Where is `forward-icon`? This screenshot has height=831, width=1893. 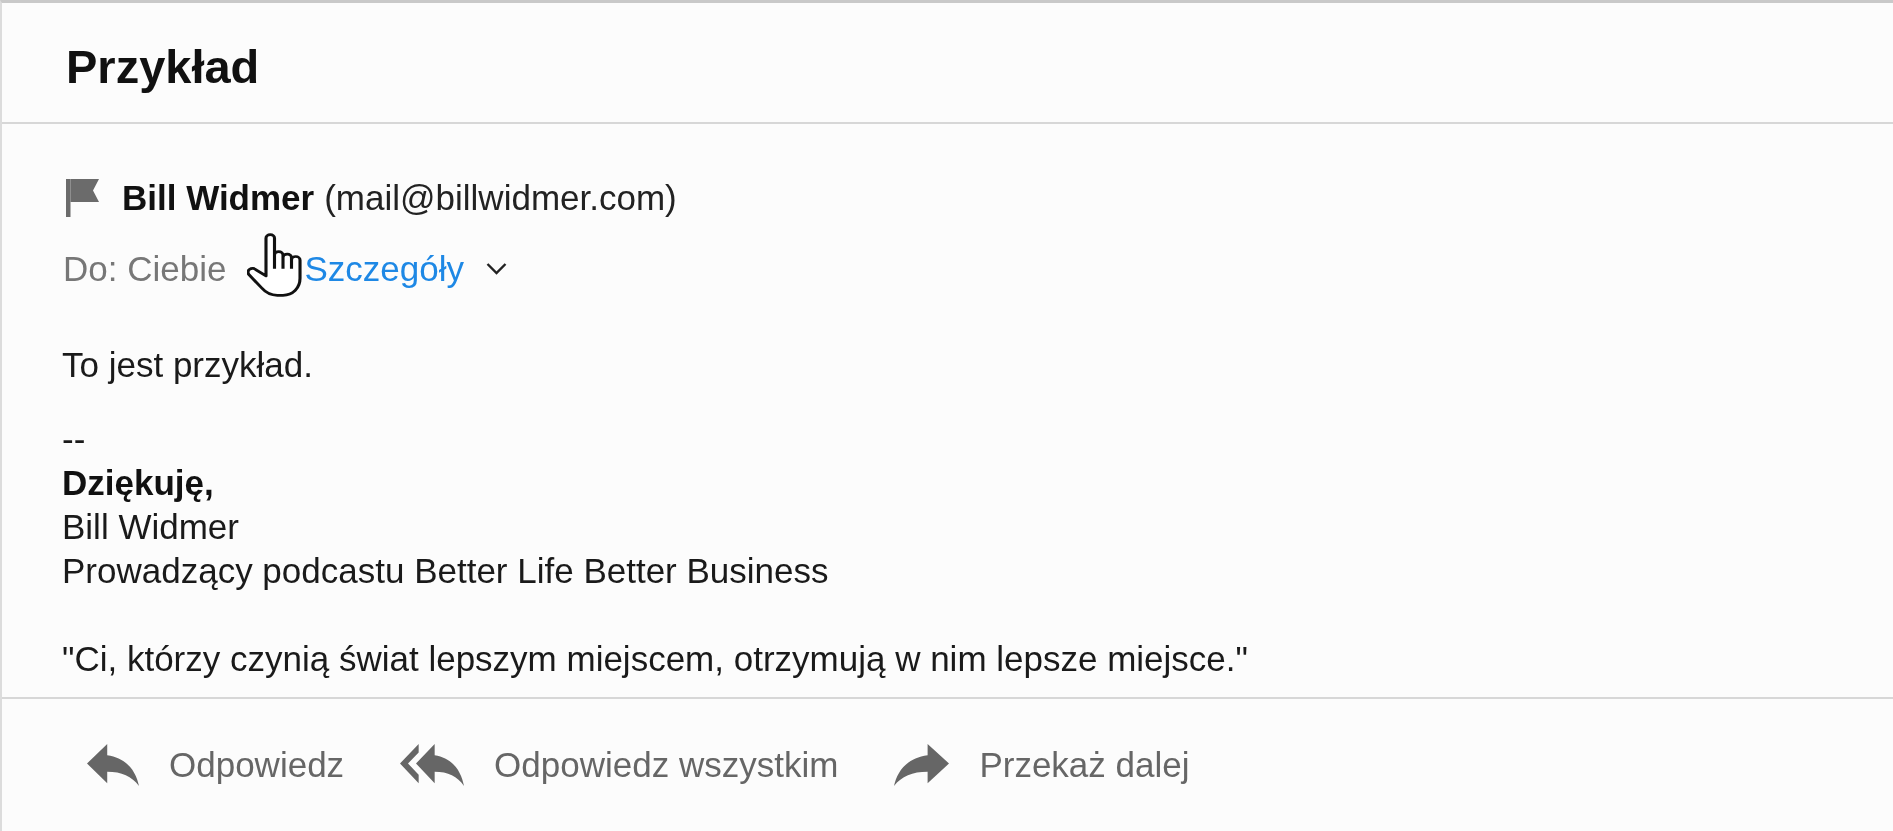
forward-icon is located at coordinates (922, 765).